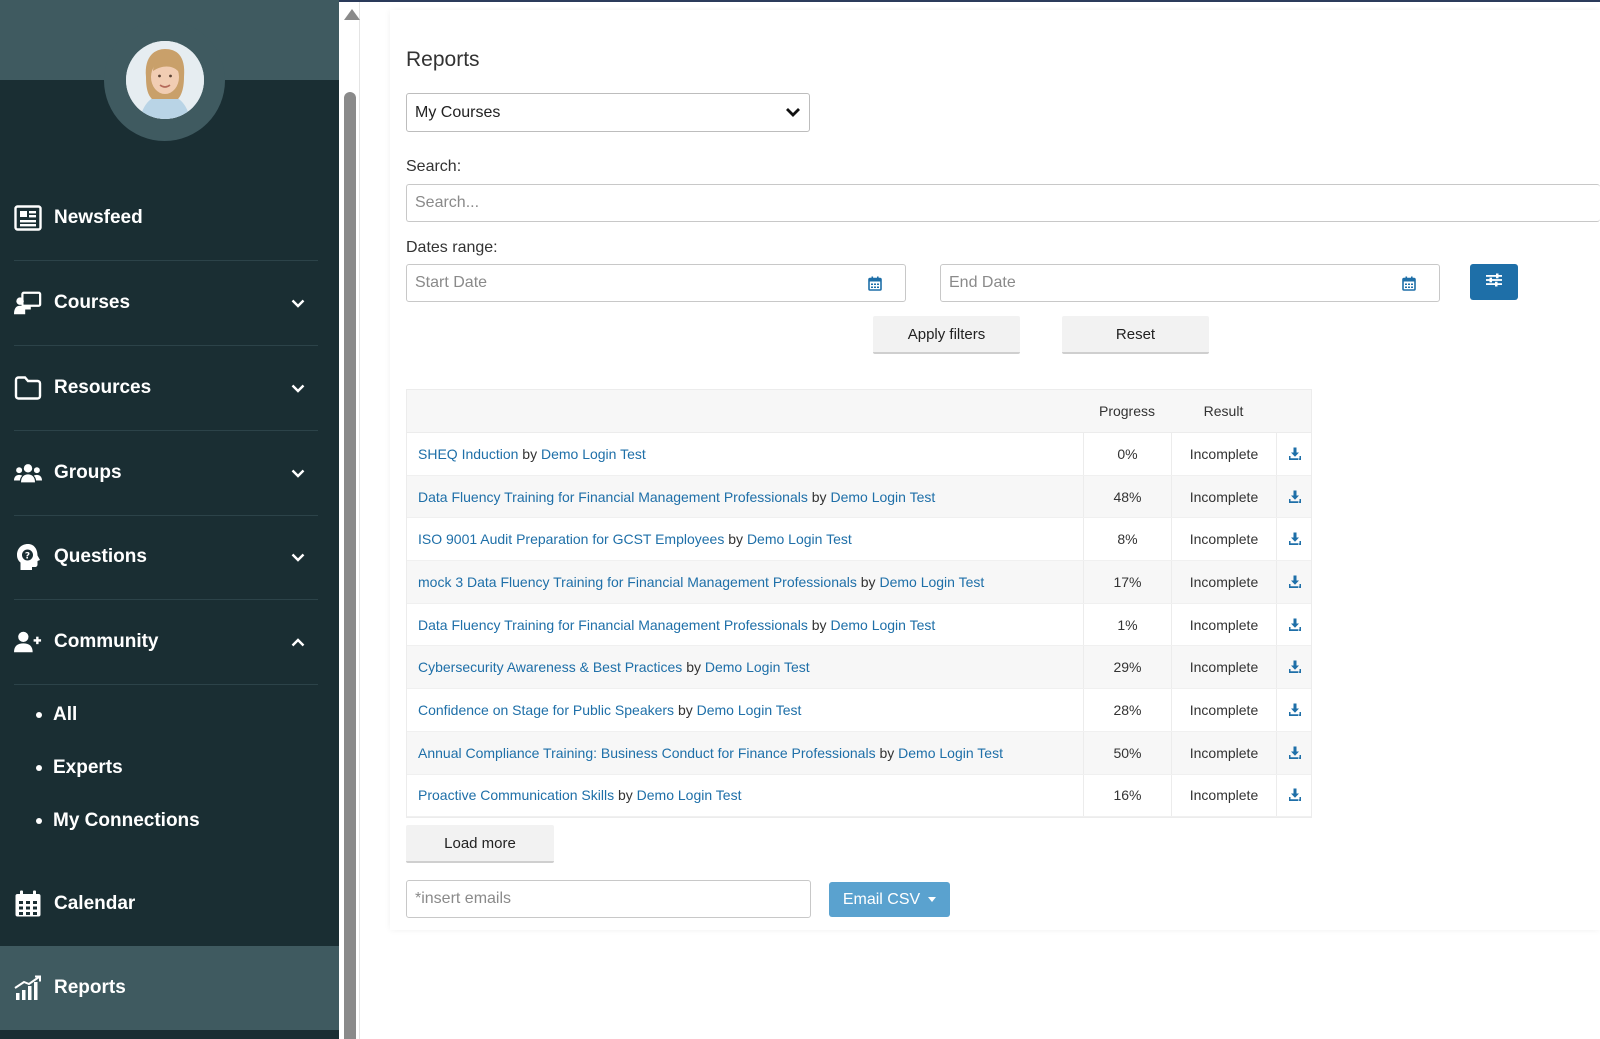 The image size is (1600, 1039). What do you see at coordinates (169, 988) in the screenshot?
I see `sidebar-item-reports: Reports` at bounding box center [169, 988].